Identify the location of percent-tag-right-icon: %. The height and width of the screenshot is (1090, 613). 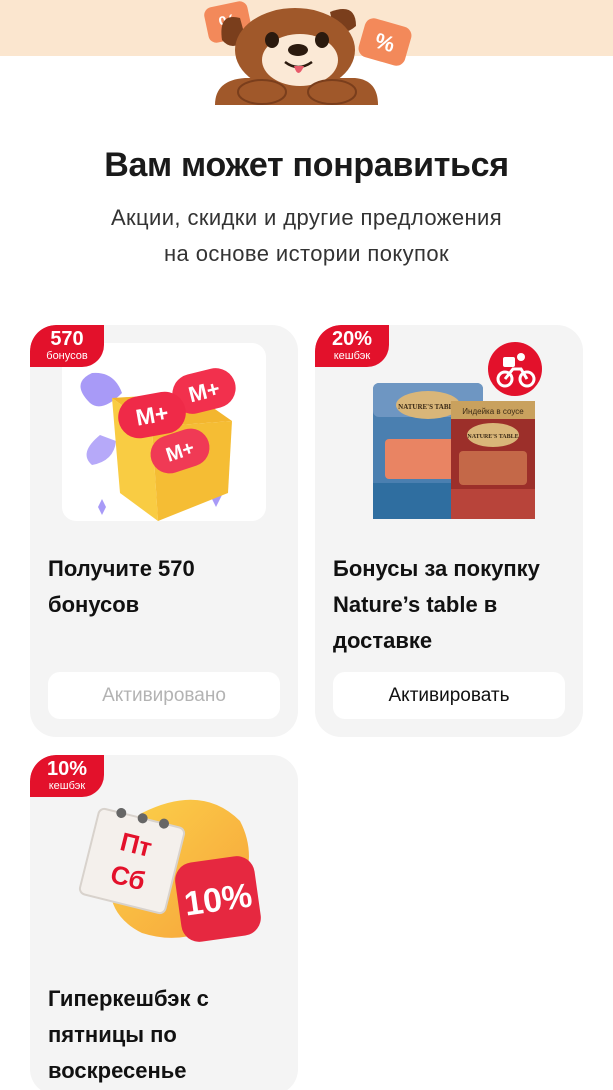
(385, 42).